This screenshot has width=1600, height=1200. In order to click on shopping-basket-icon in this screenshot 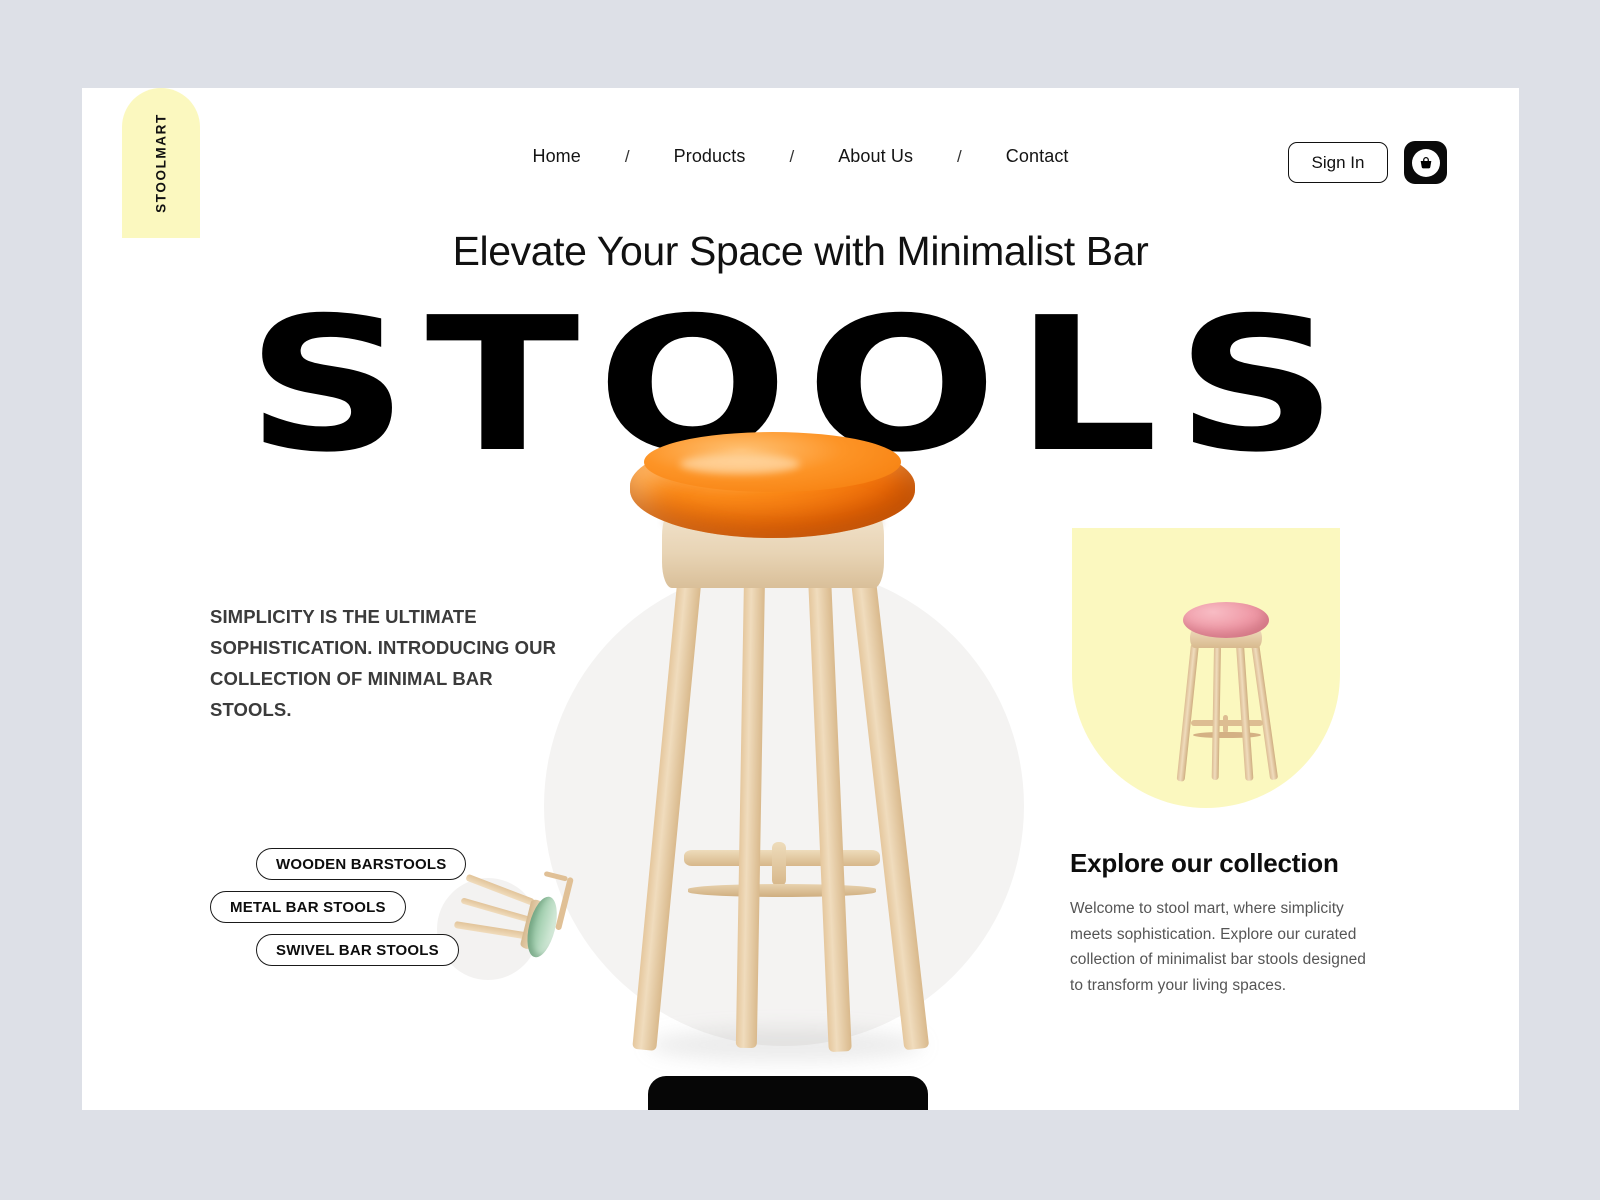, I will do `click(1425, 162)`.